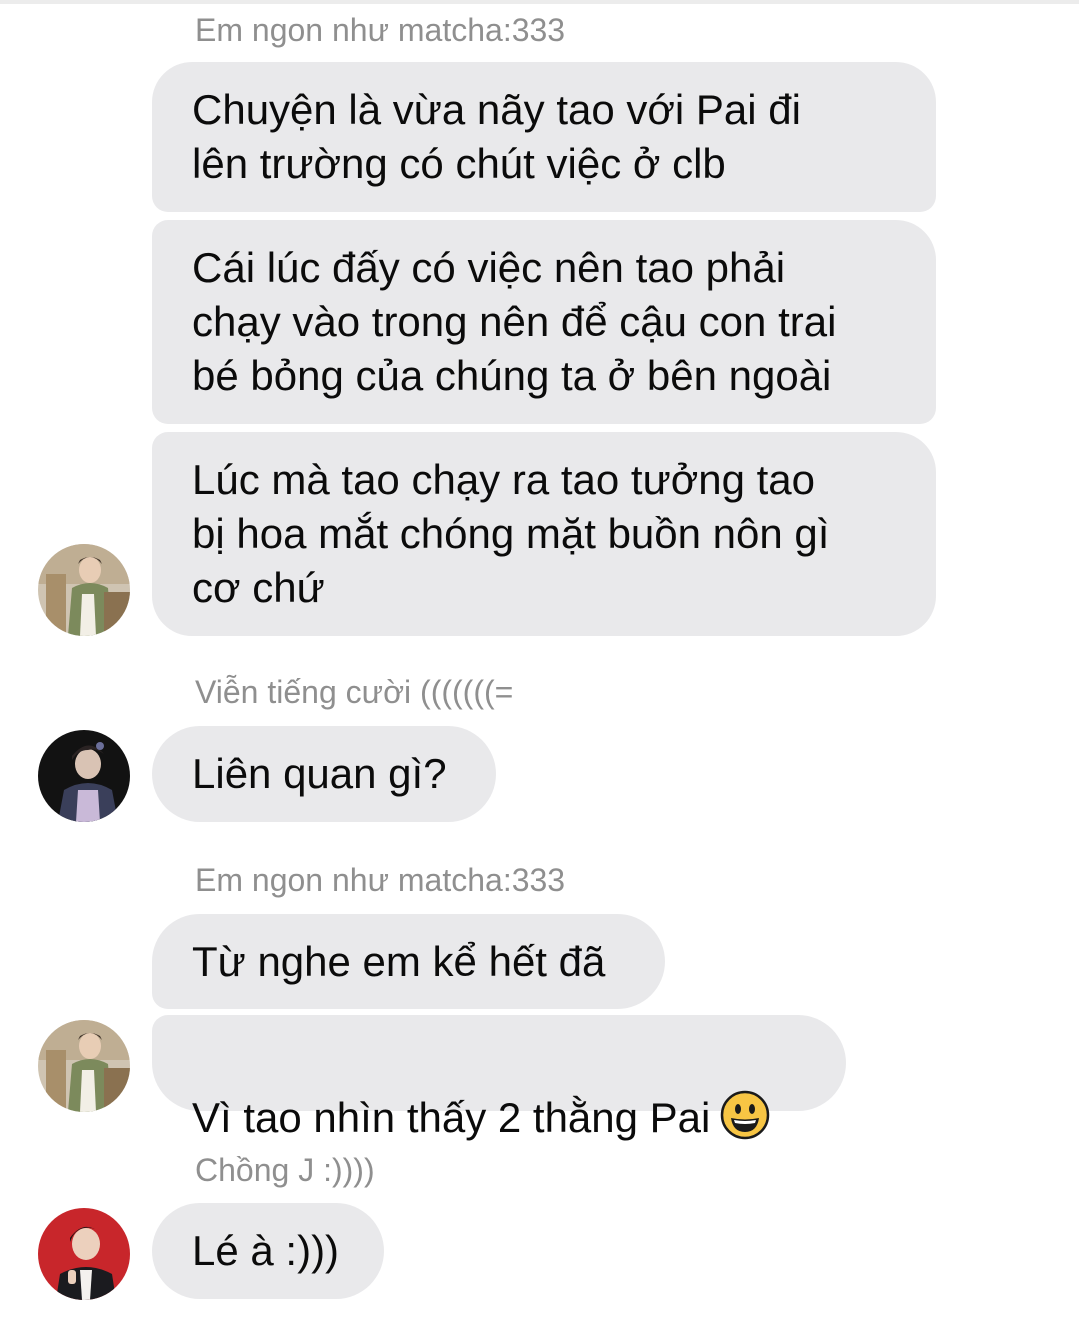 Image resolution: width=1079 pixels, height=1325 pixels. I want to click on message-bubble: Liên quan gì?, so click(324, 774).